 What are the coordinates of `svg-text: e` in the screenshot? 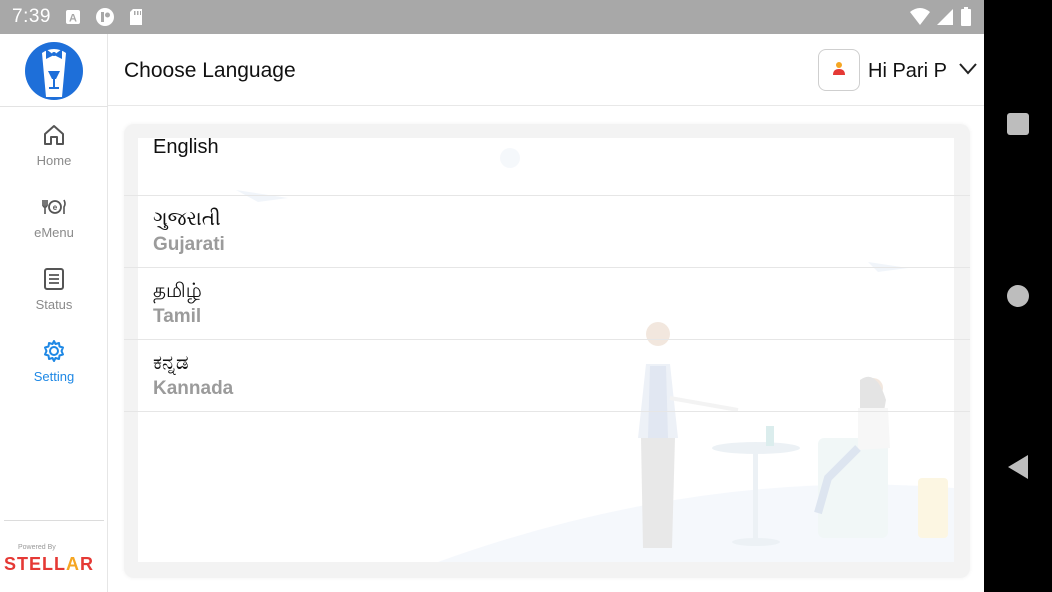 It's located at (55, 207).